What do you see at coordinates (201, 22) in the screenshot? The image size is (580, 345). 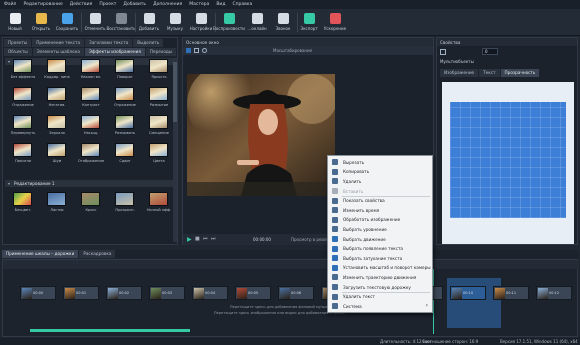 I see `toolbar-button-8: Настройки` at bounding box center [201, 22].